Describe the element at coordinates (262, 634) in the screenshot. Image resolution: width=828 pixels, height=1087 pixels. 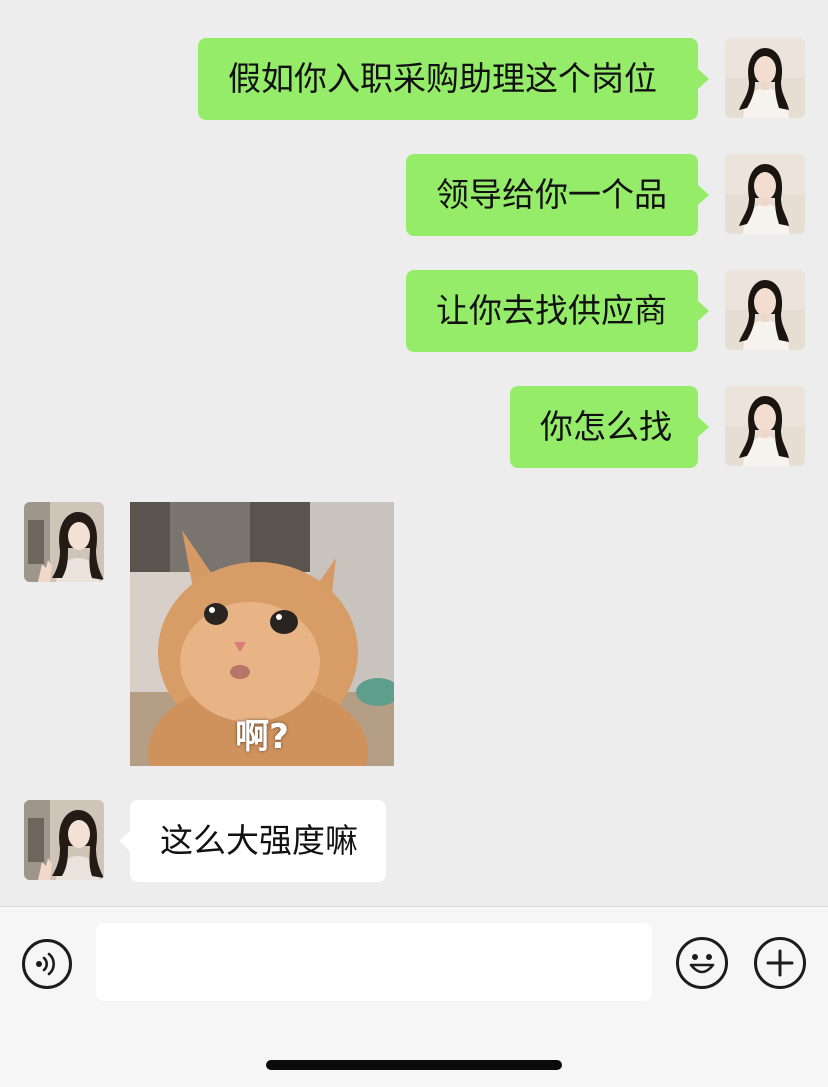
I see `cat-sticker-message: 啊?` at that location.